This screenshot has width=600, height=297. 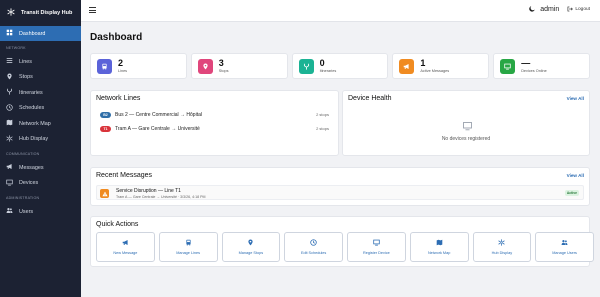 What do you see at coordinates (123, 71) in the screenshot?
I see `stat-label: Lines` at bounding box center [123, 71].